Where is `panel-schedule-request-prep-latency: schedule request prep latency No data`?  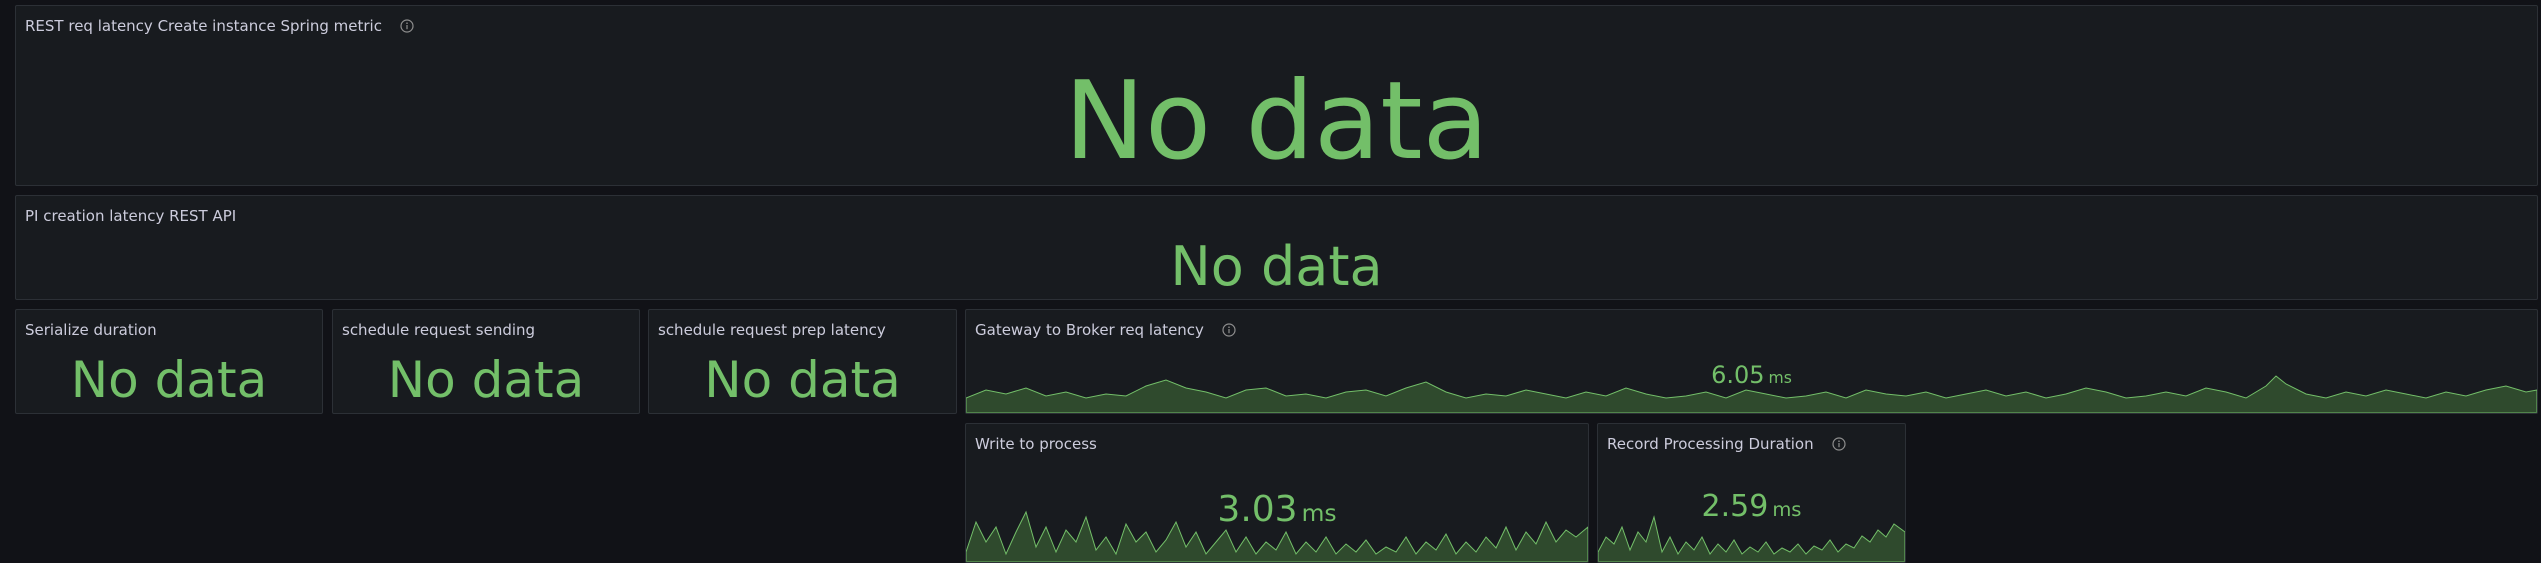 panel-schedule-request-prep-latency: schedule request prep latency No data is located at coordinates (802, 361).